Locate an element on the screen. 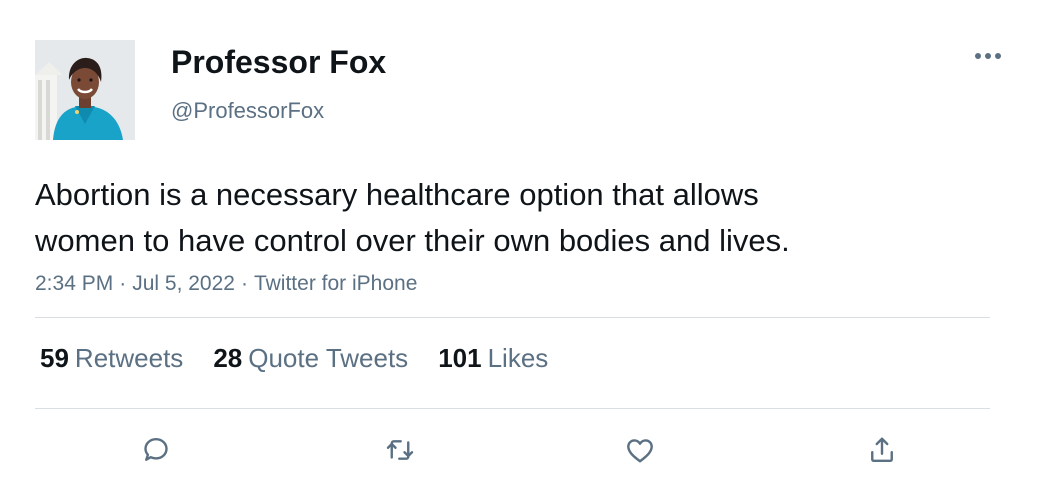  retweets-stat: 59 Retweets is located at coordinates (111, 358).